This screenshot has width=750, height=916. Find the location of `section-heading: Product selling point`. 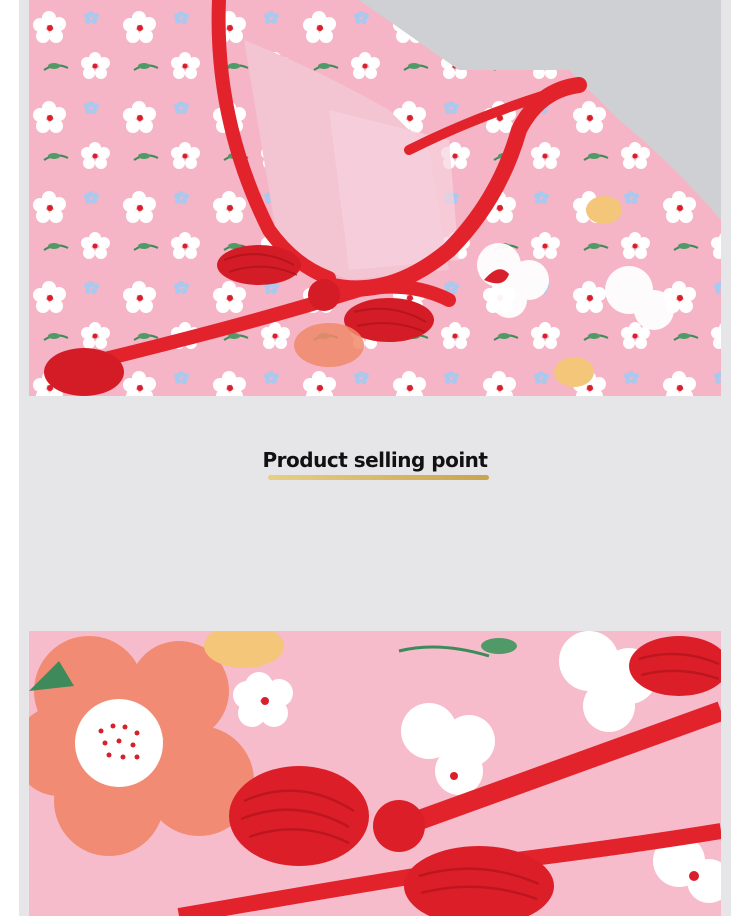

section-heading: Product selling point is located at coordinates (375, 460).